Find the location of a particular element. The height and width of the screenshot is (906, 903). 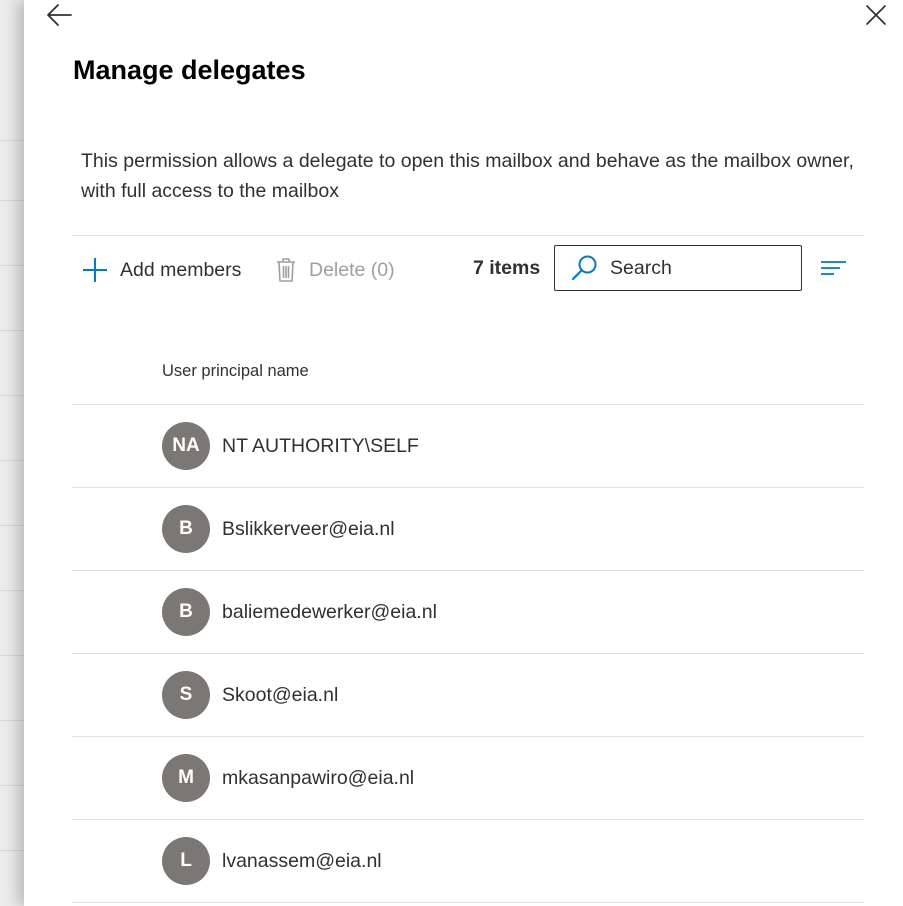

table-row: S Skoot@eia.nl is located at coordinates (468, 694).